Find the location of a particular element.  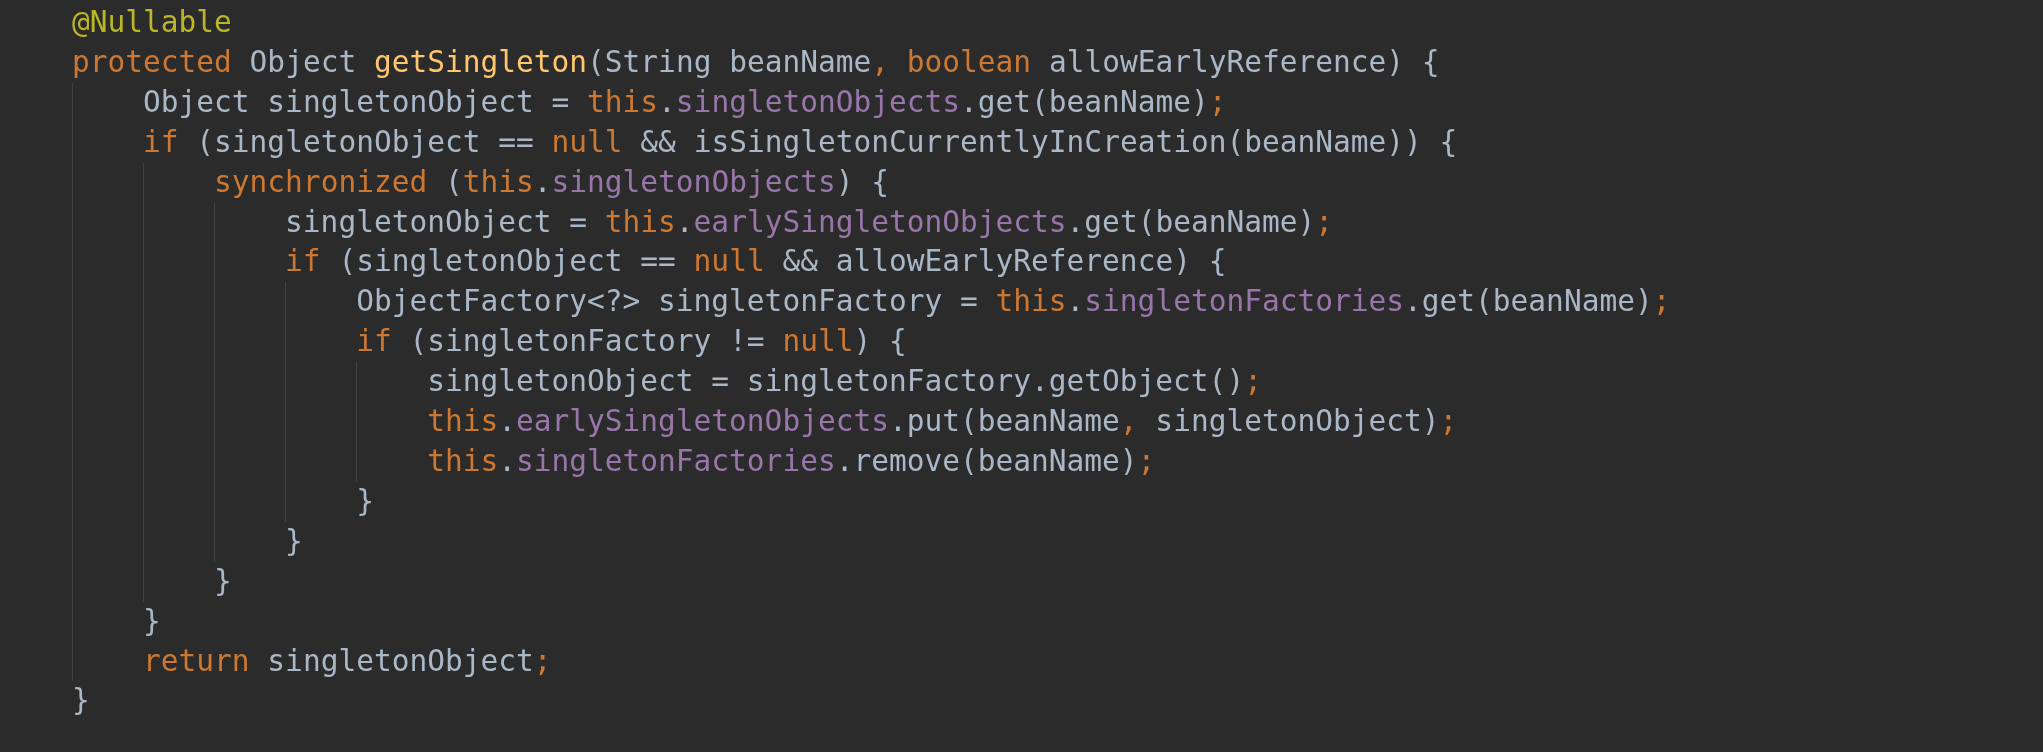

code-line: this.singletonFactories.remove(beanName); is located at coordinates (791, 461).